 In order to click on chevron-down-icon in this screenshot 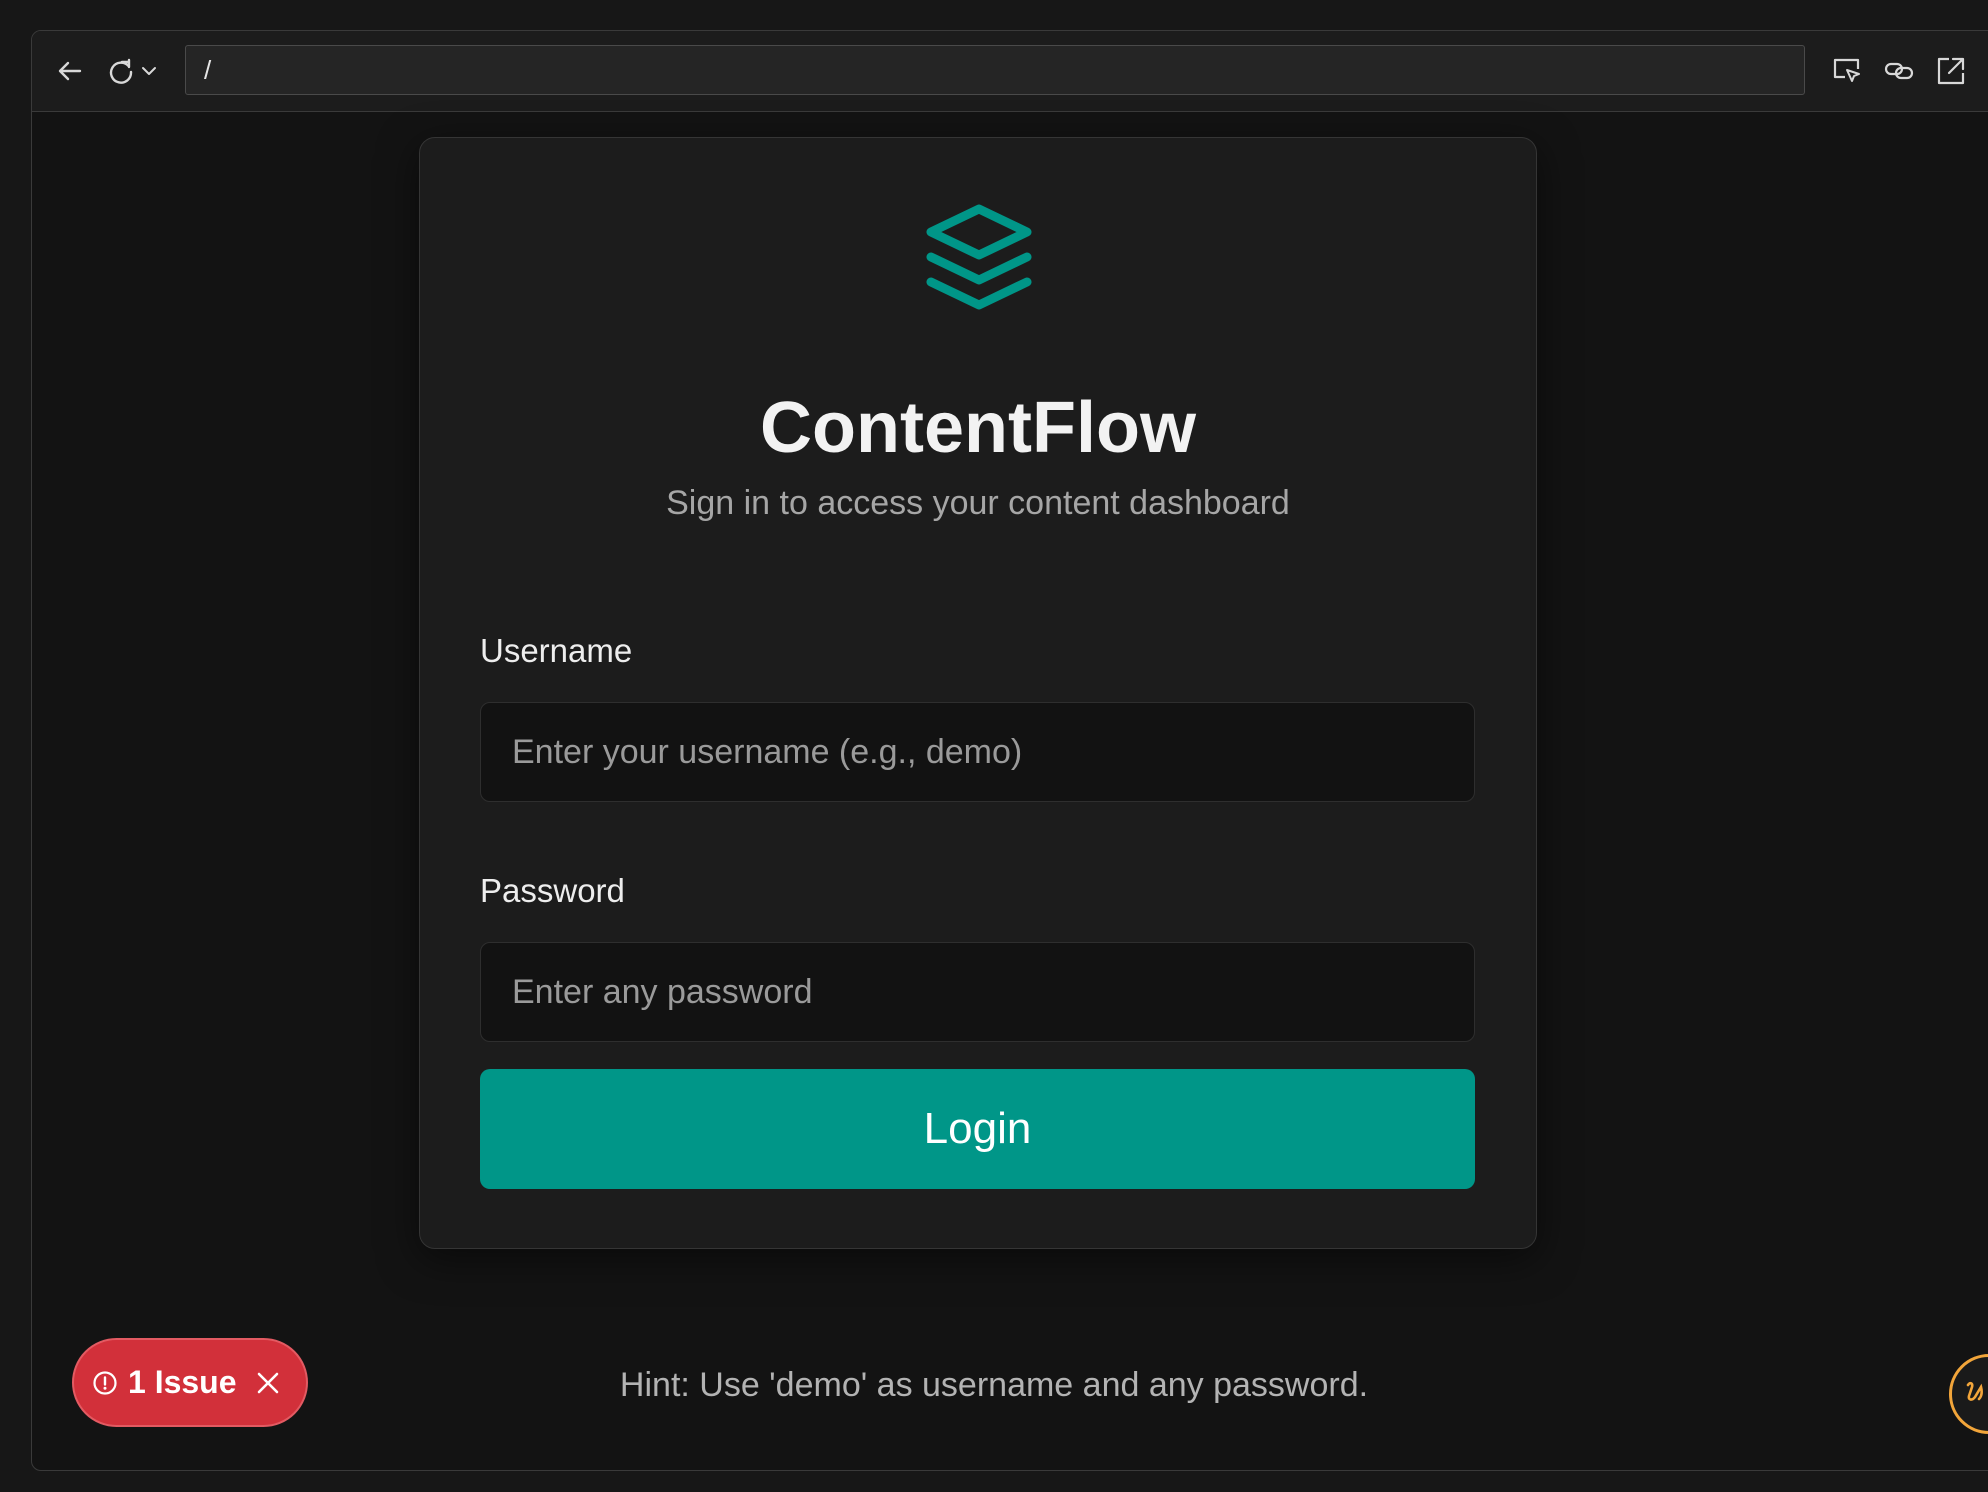, I will do `click(149, 71)`.